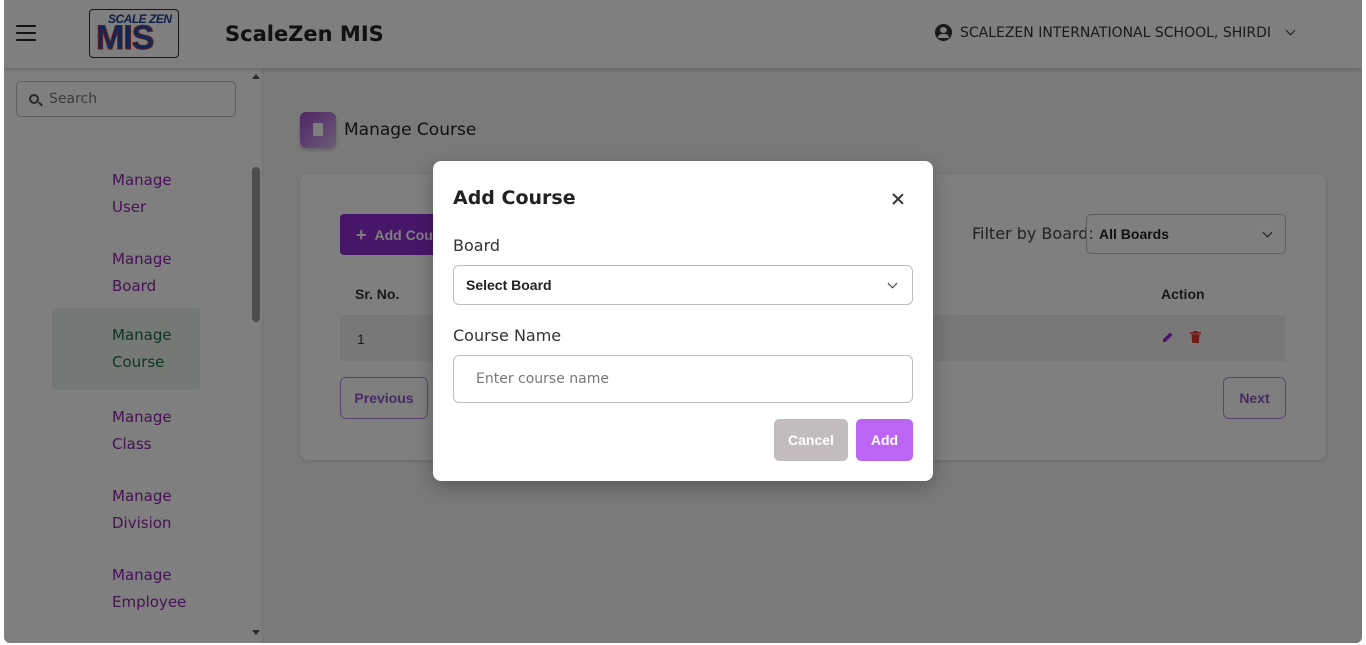 The image size is (1366, 645). I want to click on board-select-value: Select Board, so click(509, 285).